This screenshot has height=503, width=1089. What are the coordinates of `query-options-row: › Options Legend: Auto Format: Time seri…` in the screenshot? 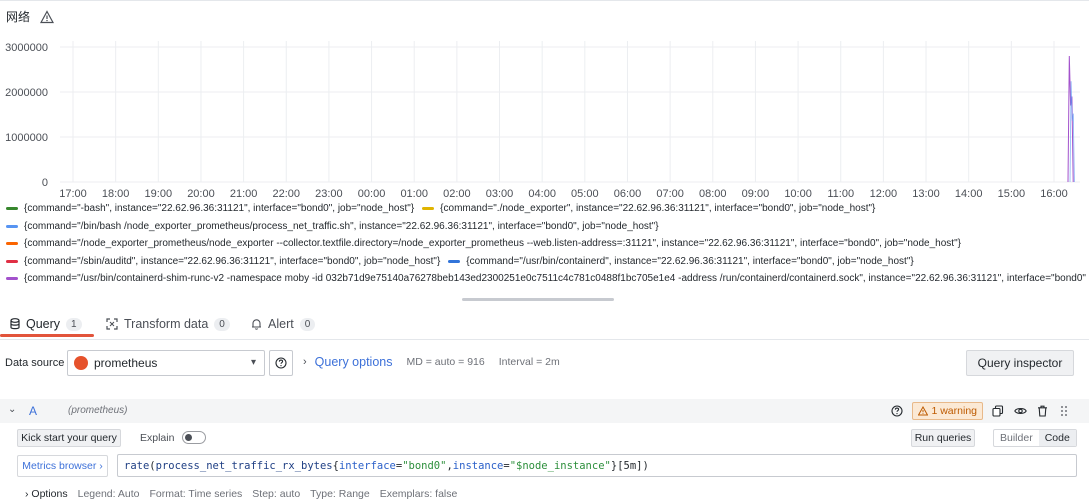 It's located at (241, 494).